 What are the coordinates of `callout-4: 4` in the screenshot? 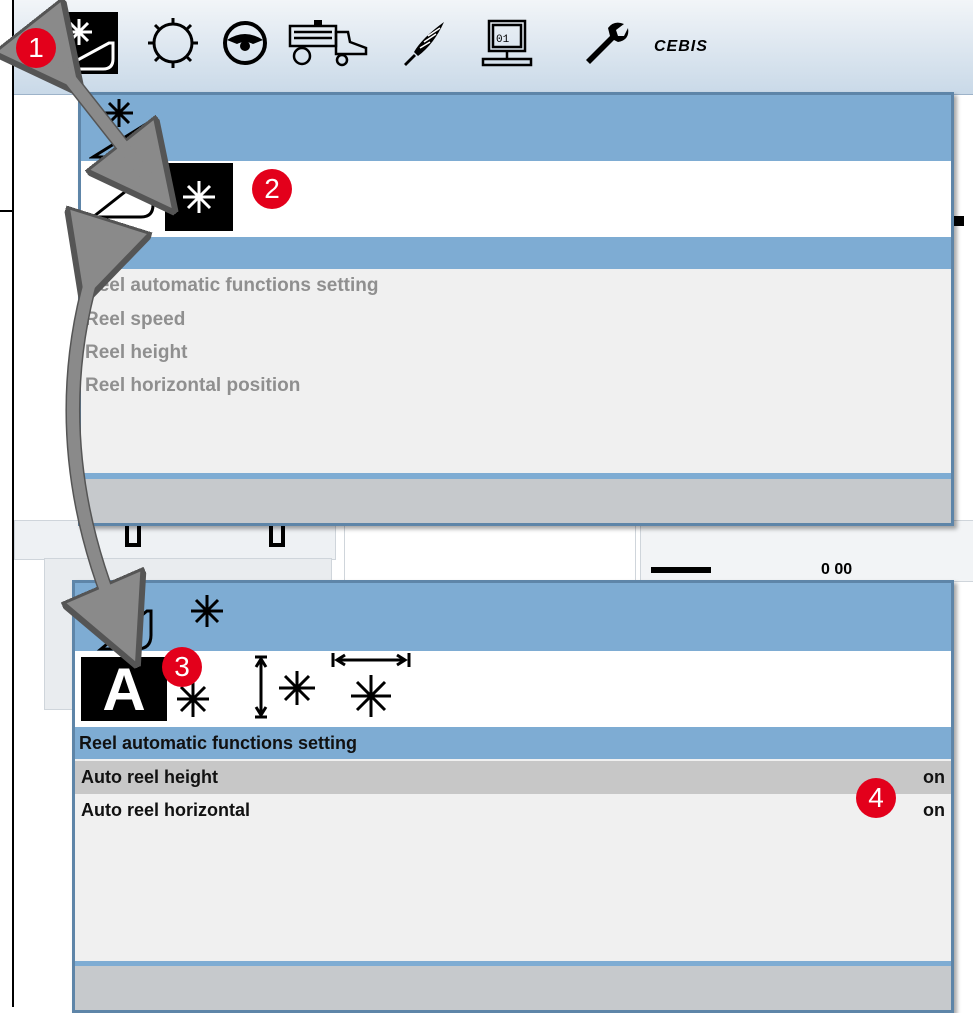 It's located at (876, 798).